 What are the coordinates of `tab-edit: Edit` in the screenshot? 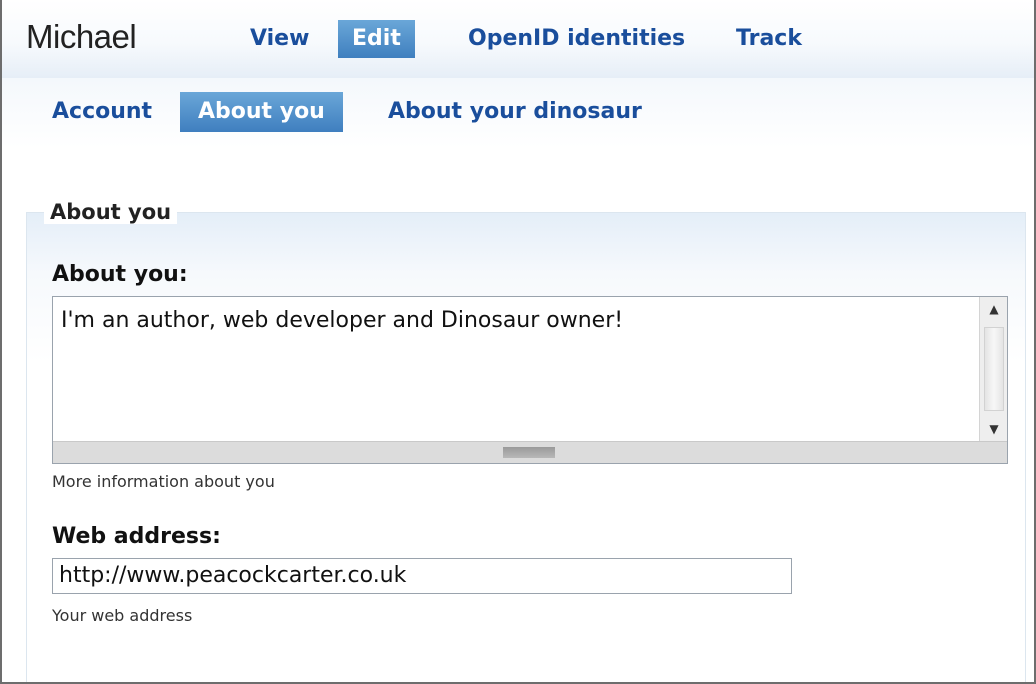 It's located at (376, 39).